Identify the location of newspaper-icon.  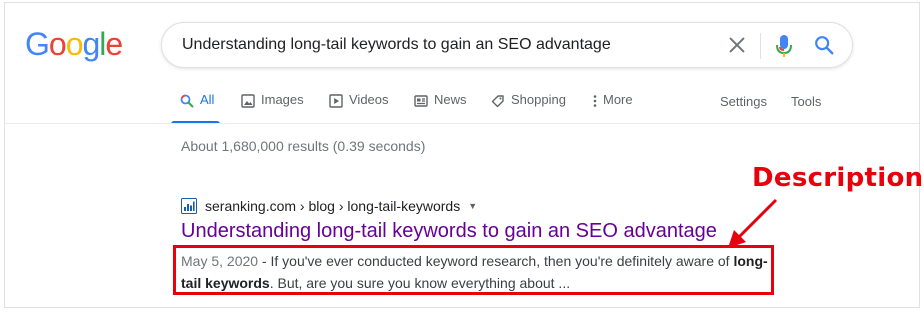
(421, 101).